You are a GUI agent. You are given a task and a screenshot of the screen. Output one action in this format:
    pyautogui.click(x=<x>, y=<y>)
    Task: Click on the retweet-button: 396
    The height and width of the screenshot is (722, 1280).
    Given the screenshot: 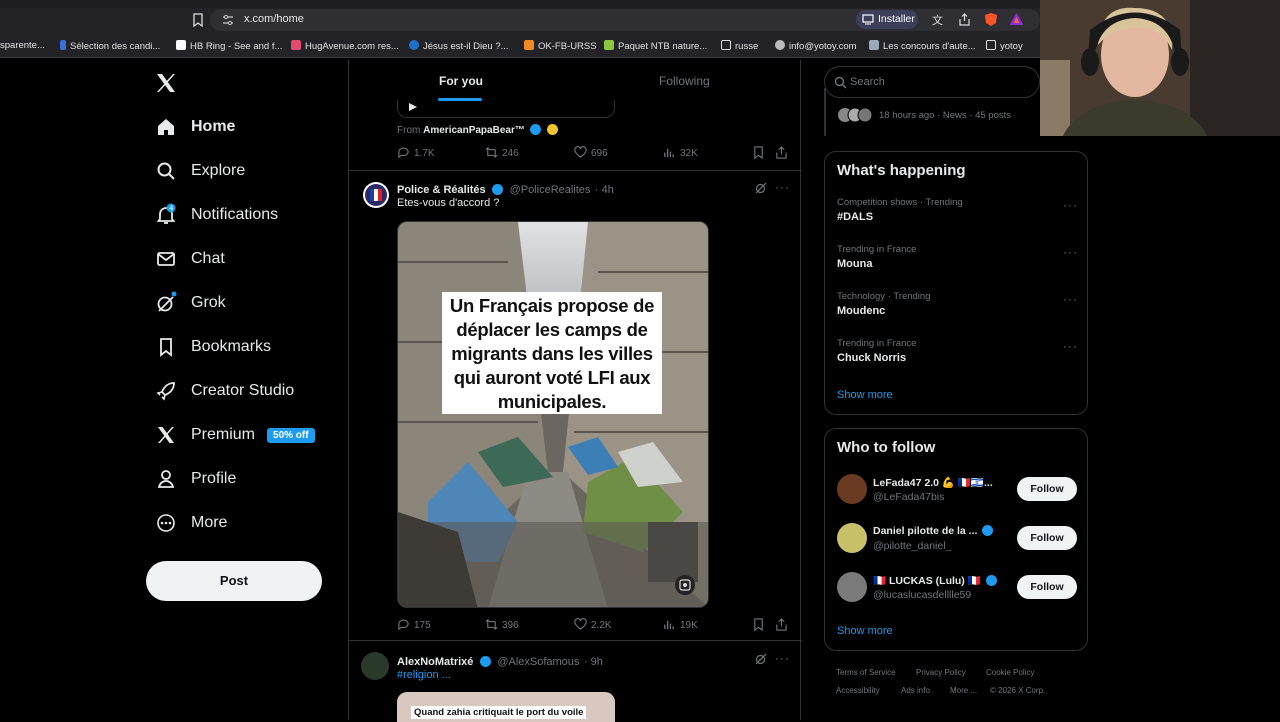 What is the action you would take?
    pyautogui.click(x=502, y=624)
    